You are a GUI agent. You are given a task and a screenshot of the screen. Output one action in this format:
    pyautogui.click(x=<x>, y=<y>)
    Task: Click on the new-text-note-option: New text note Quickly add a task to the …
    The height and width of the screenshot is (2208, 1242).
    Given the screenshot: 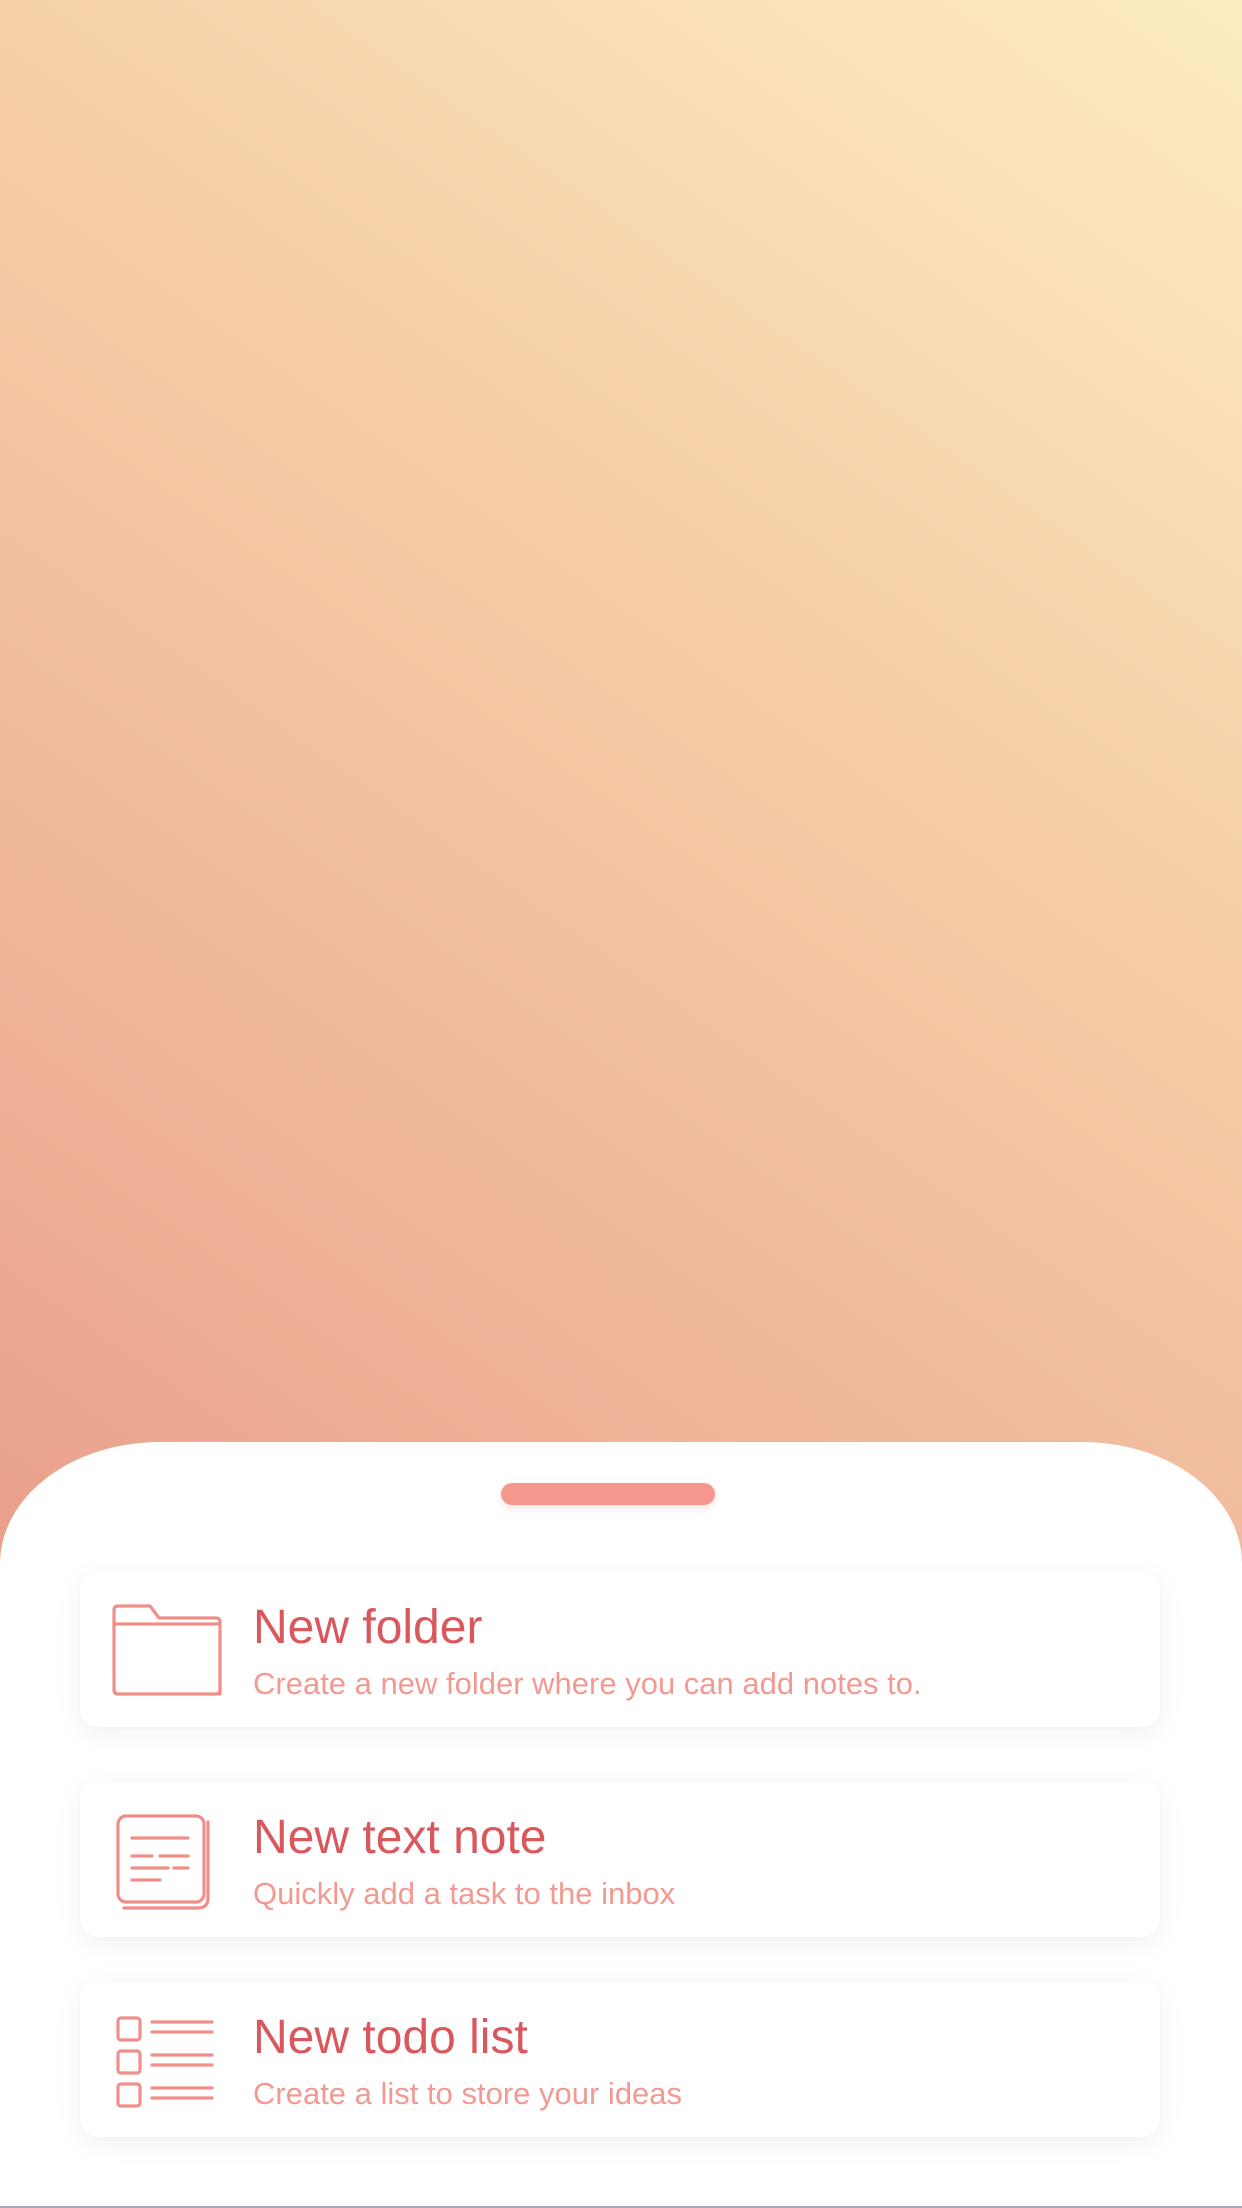 What is the action you would take?
    pyautogui.click(x=620, y=1859)
    